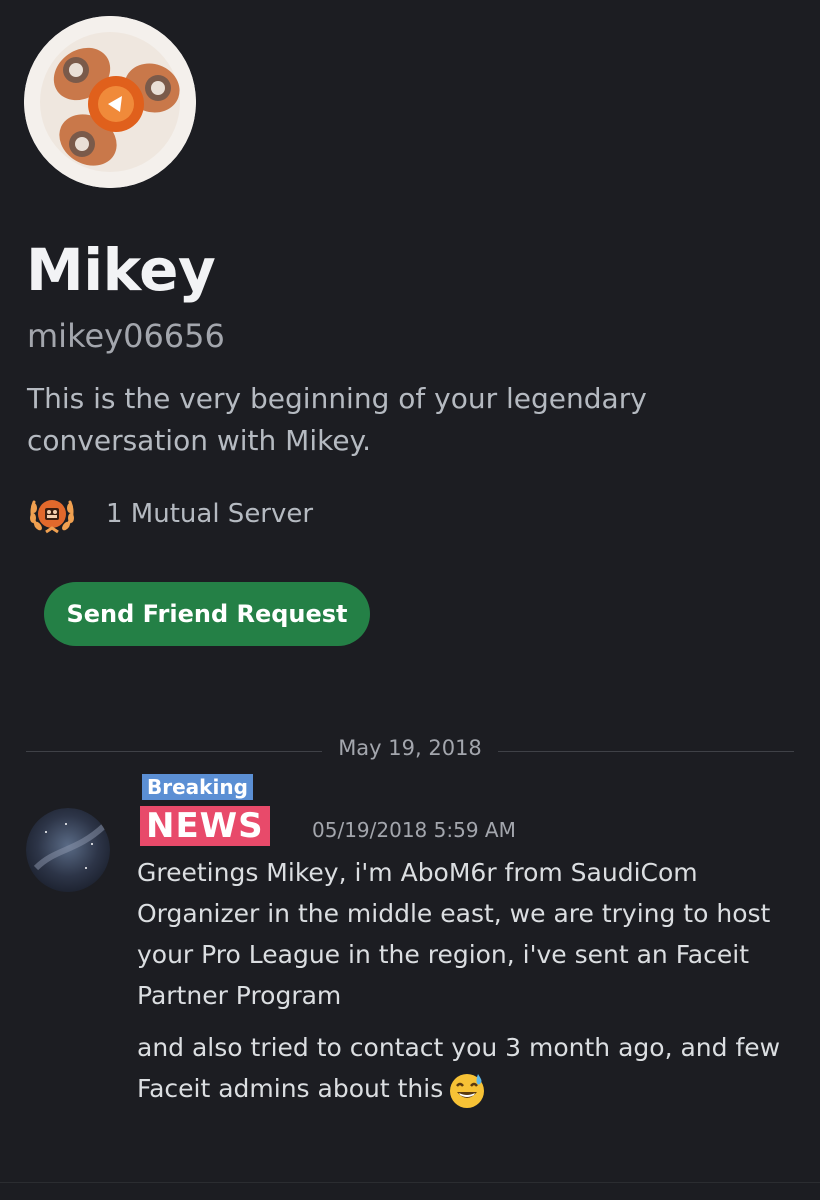 The image size is (820, 1200). I want to click on message-timestamp: 05/19/2018 5:59 AM, so click(414, 830).